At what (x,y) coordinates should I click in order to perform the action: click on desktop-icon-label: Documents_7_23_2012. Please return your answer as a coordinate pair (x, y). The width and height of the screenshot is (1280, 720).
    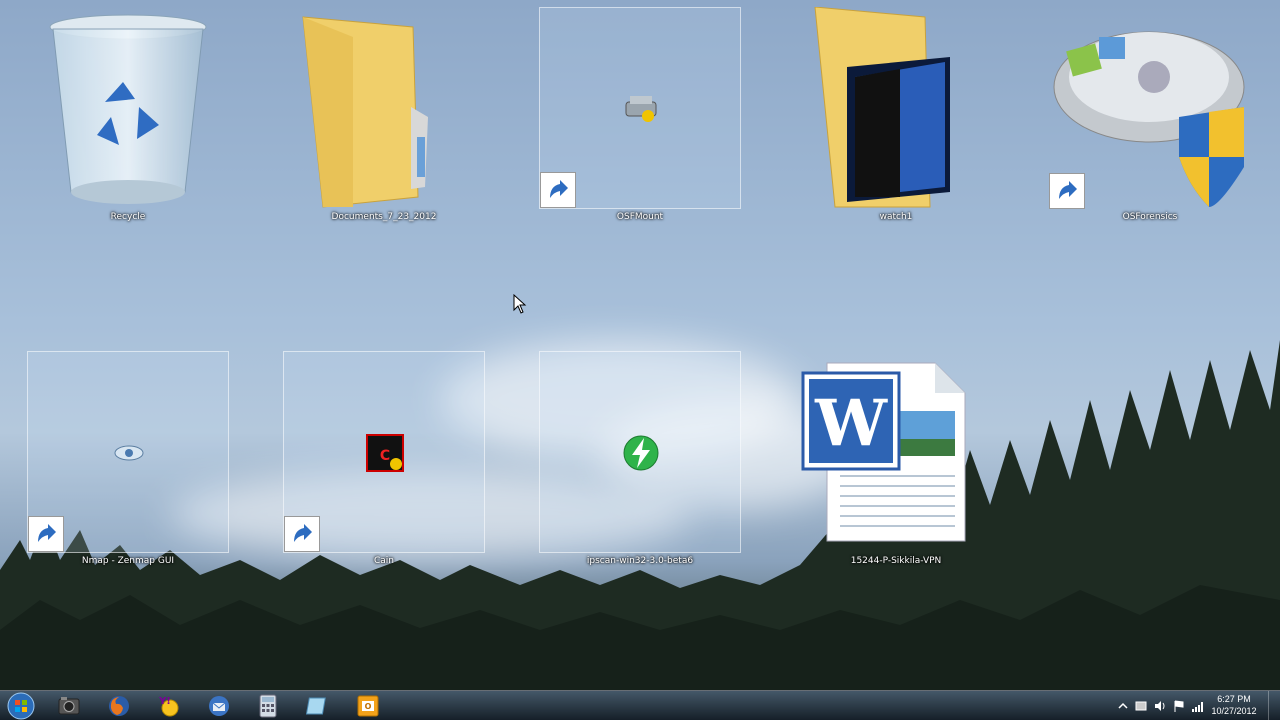
    Looking at the image, I should click on (384, 217).